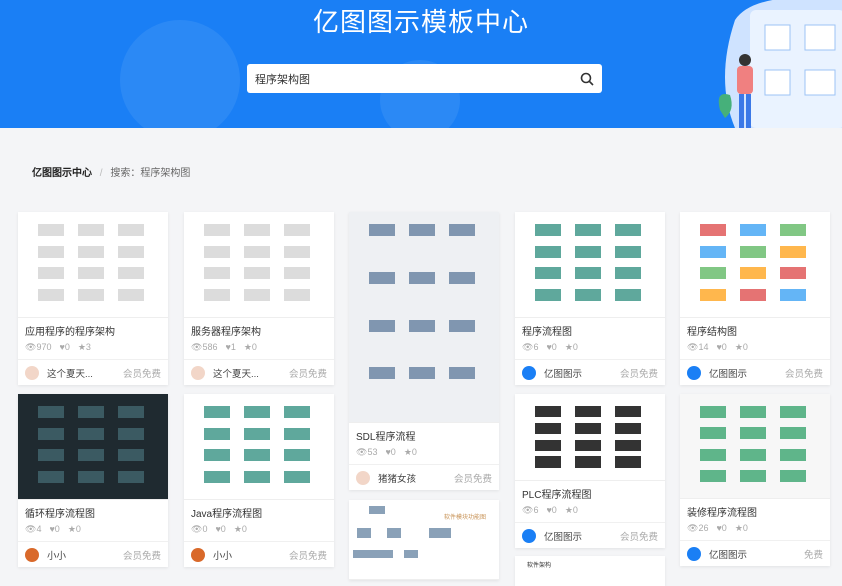  What do you see at coordinates (390, 452) in the screenshot?
I see `likes-stat: ♥0` at bounding box center [390, 452].